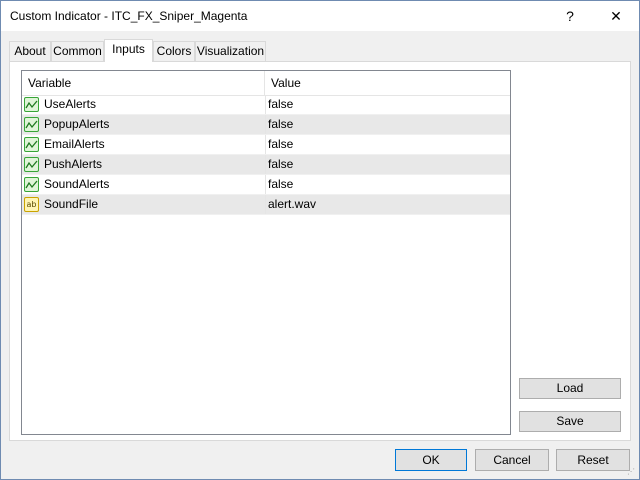  I want to click on column-header-variable: Variable, so click(143, 83).